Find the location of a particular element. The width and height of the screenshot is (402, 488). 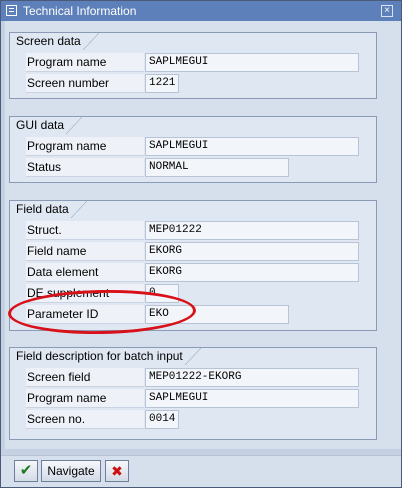

screen-no-label: Screen no. is located at coordinates (85, 419).